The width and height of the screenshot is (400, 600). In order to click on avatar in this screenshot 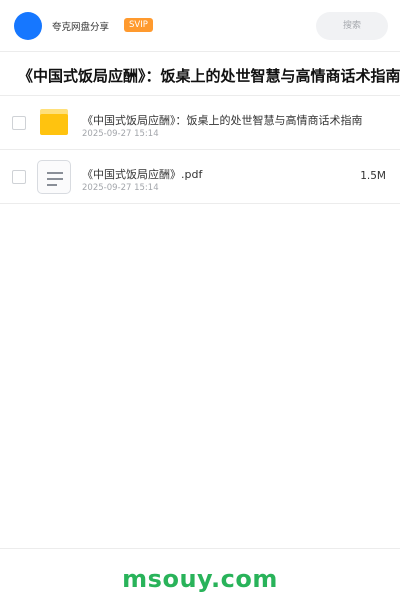, I will do `click(28, 26)`.